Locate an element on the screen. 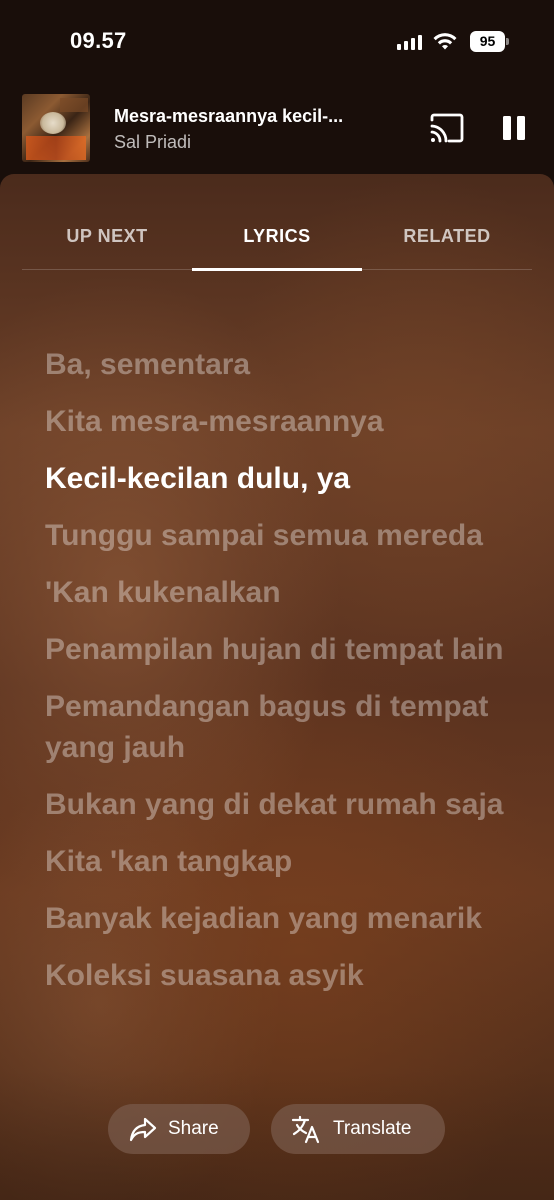 This screenshot has height=1200, width=554. cast-icon is located at coordinates (447, 128).